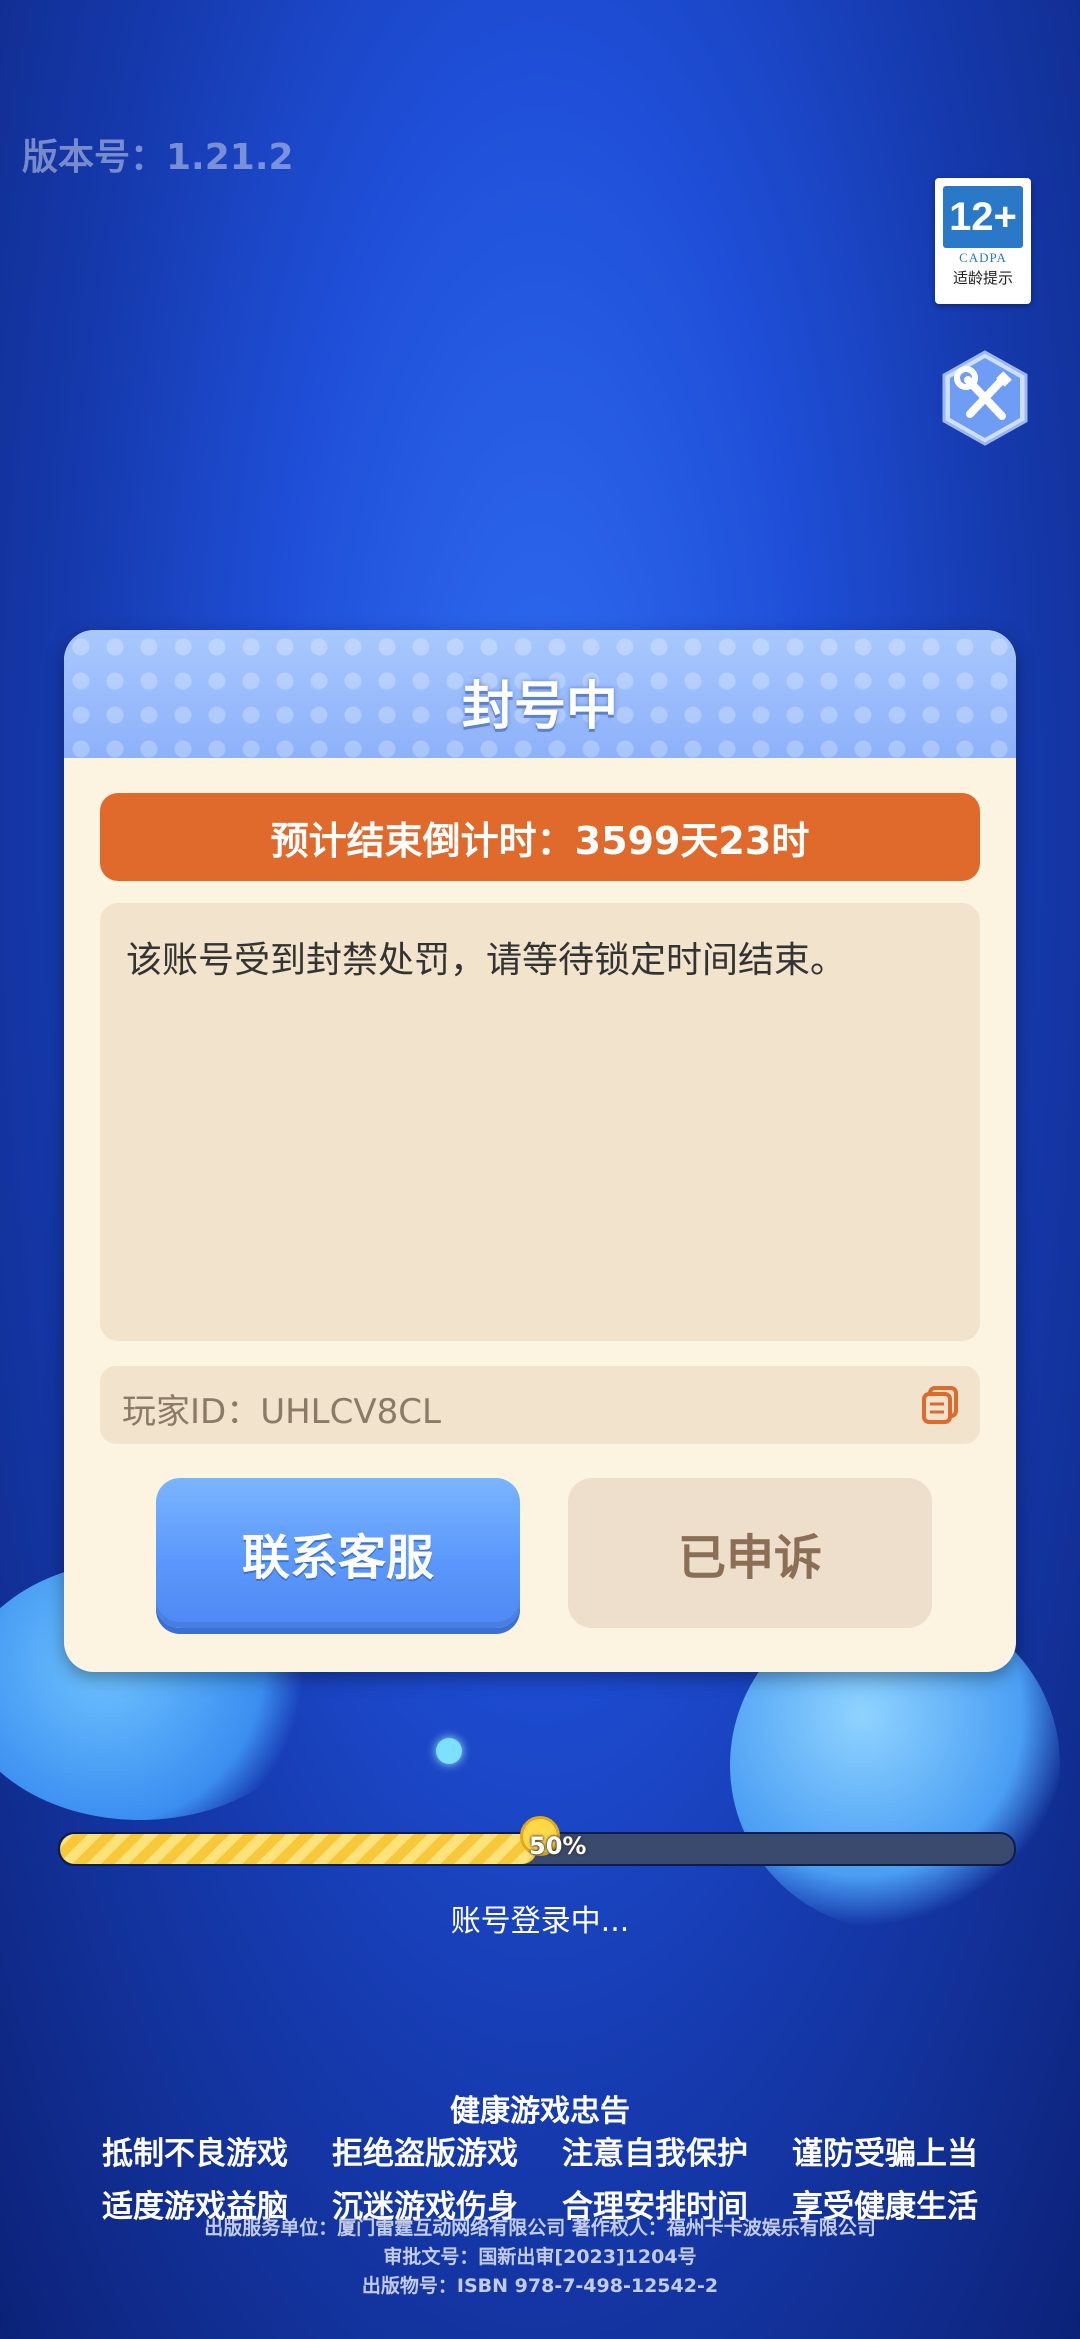 Image resolution: width=1080 pixels, height=2339 pixels. What do you see at coordinates (540, 1405) in the screenshot?
I see `player-id-row: 玩家ID：UHLCV8CL` at bounding box center [540, 1405].